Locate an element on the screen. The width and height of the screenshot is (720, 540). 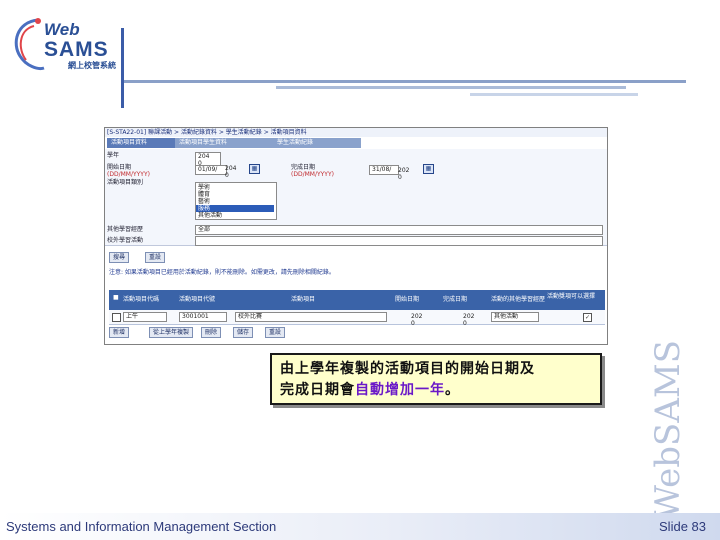
callout-period: 。 is located at coordinates (452, 390).